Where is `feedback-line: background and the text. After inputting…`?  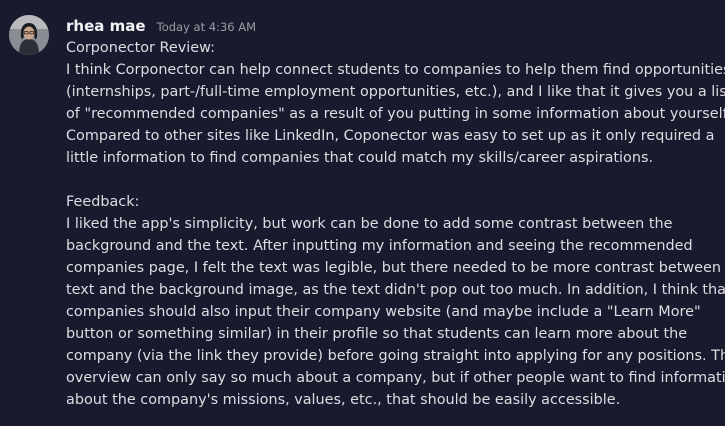
feedback-line: background and the text. After inputting… is located at coordinates (379, 246).